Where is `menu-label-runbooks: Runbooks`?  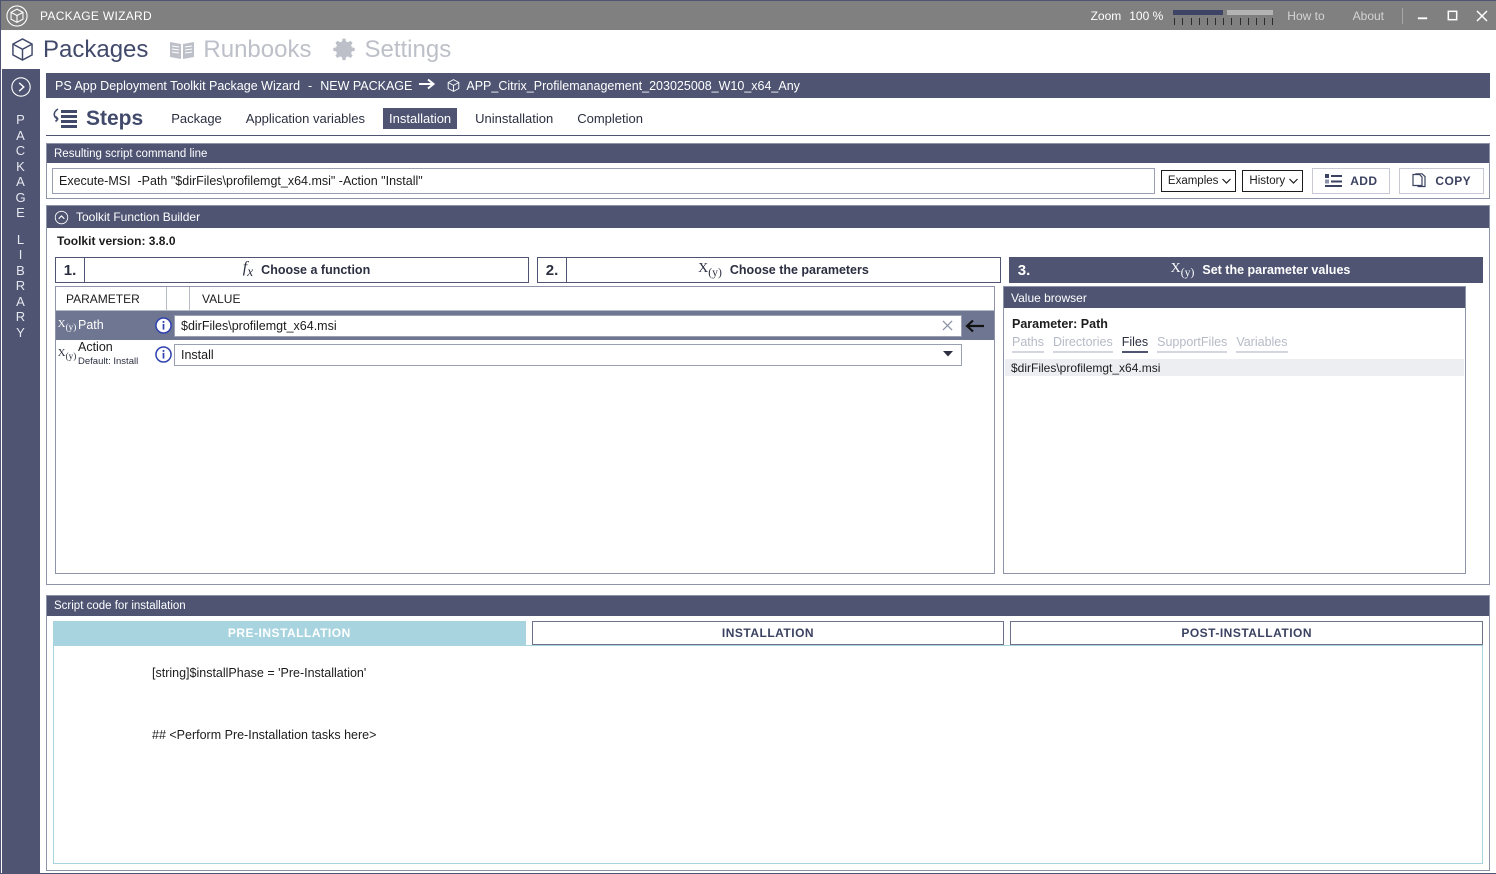
menu-label-runbooks: Runbooks is located at coordinates (257, 49).